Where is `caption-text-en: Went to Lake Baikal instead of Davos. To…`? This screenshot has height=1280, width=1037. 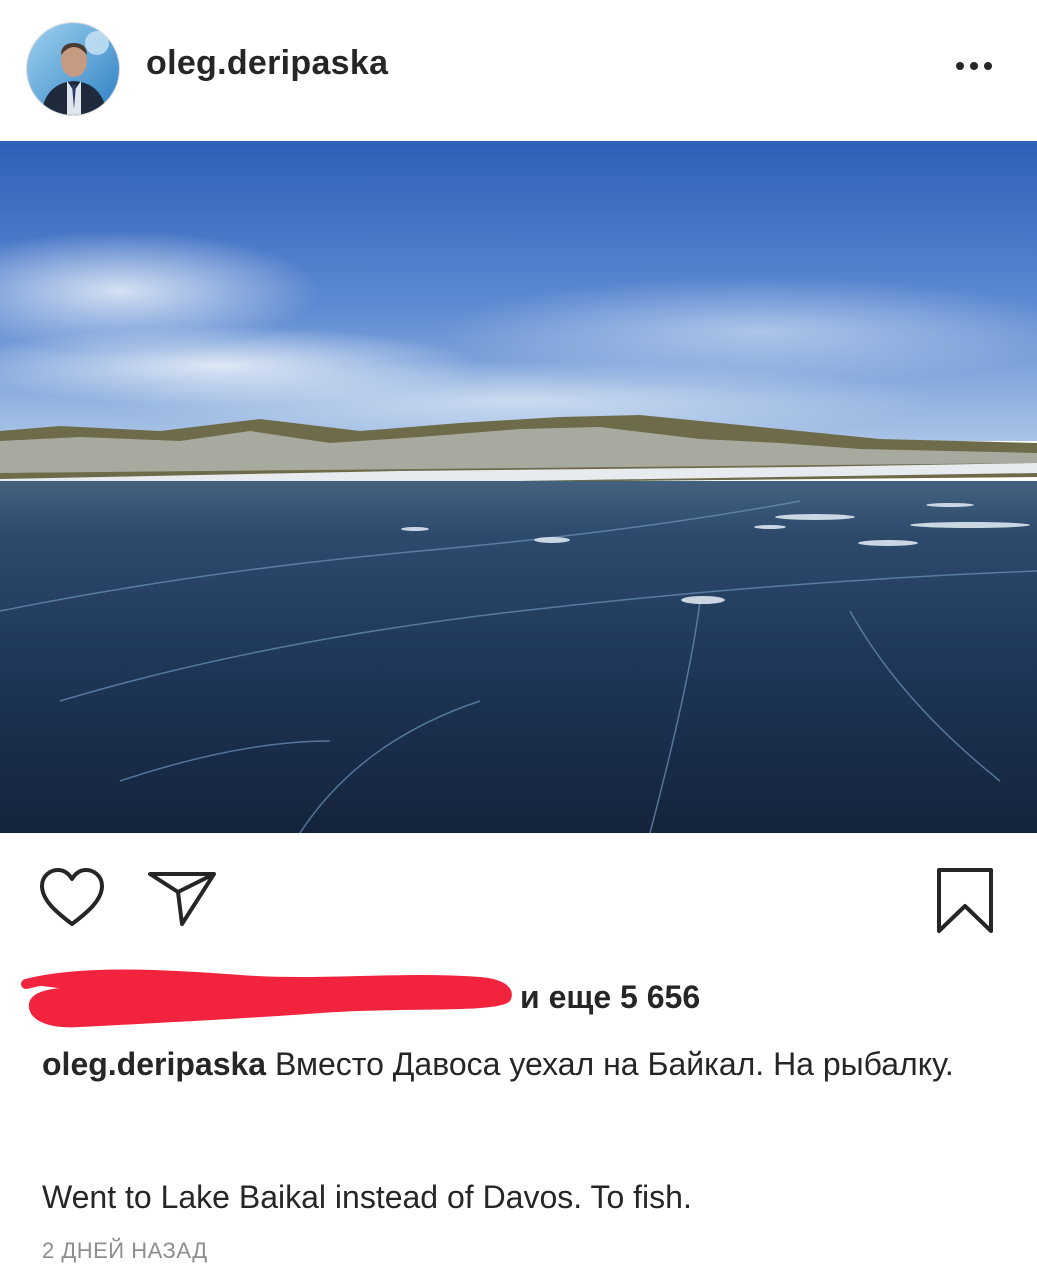
caption-text-en: Went to Lake Baikal instead of Davos. To… is located at coordinates (367, 1197).